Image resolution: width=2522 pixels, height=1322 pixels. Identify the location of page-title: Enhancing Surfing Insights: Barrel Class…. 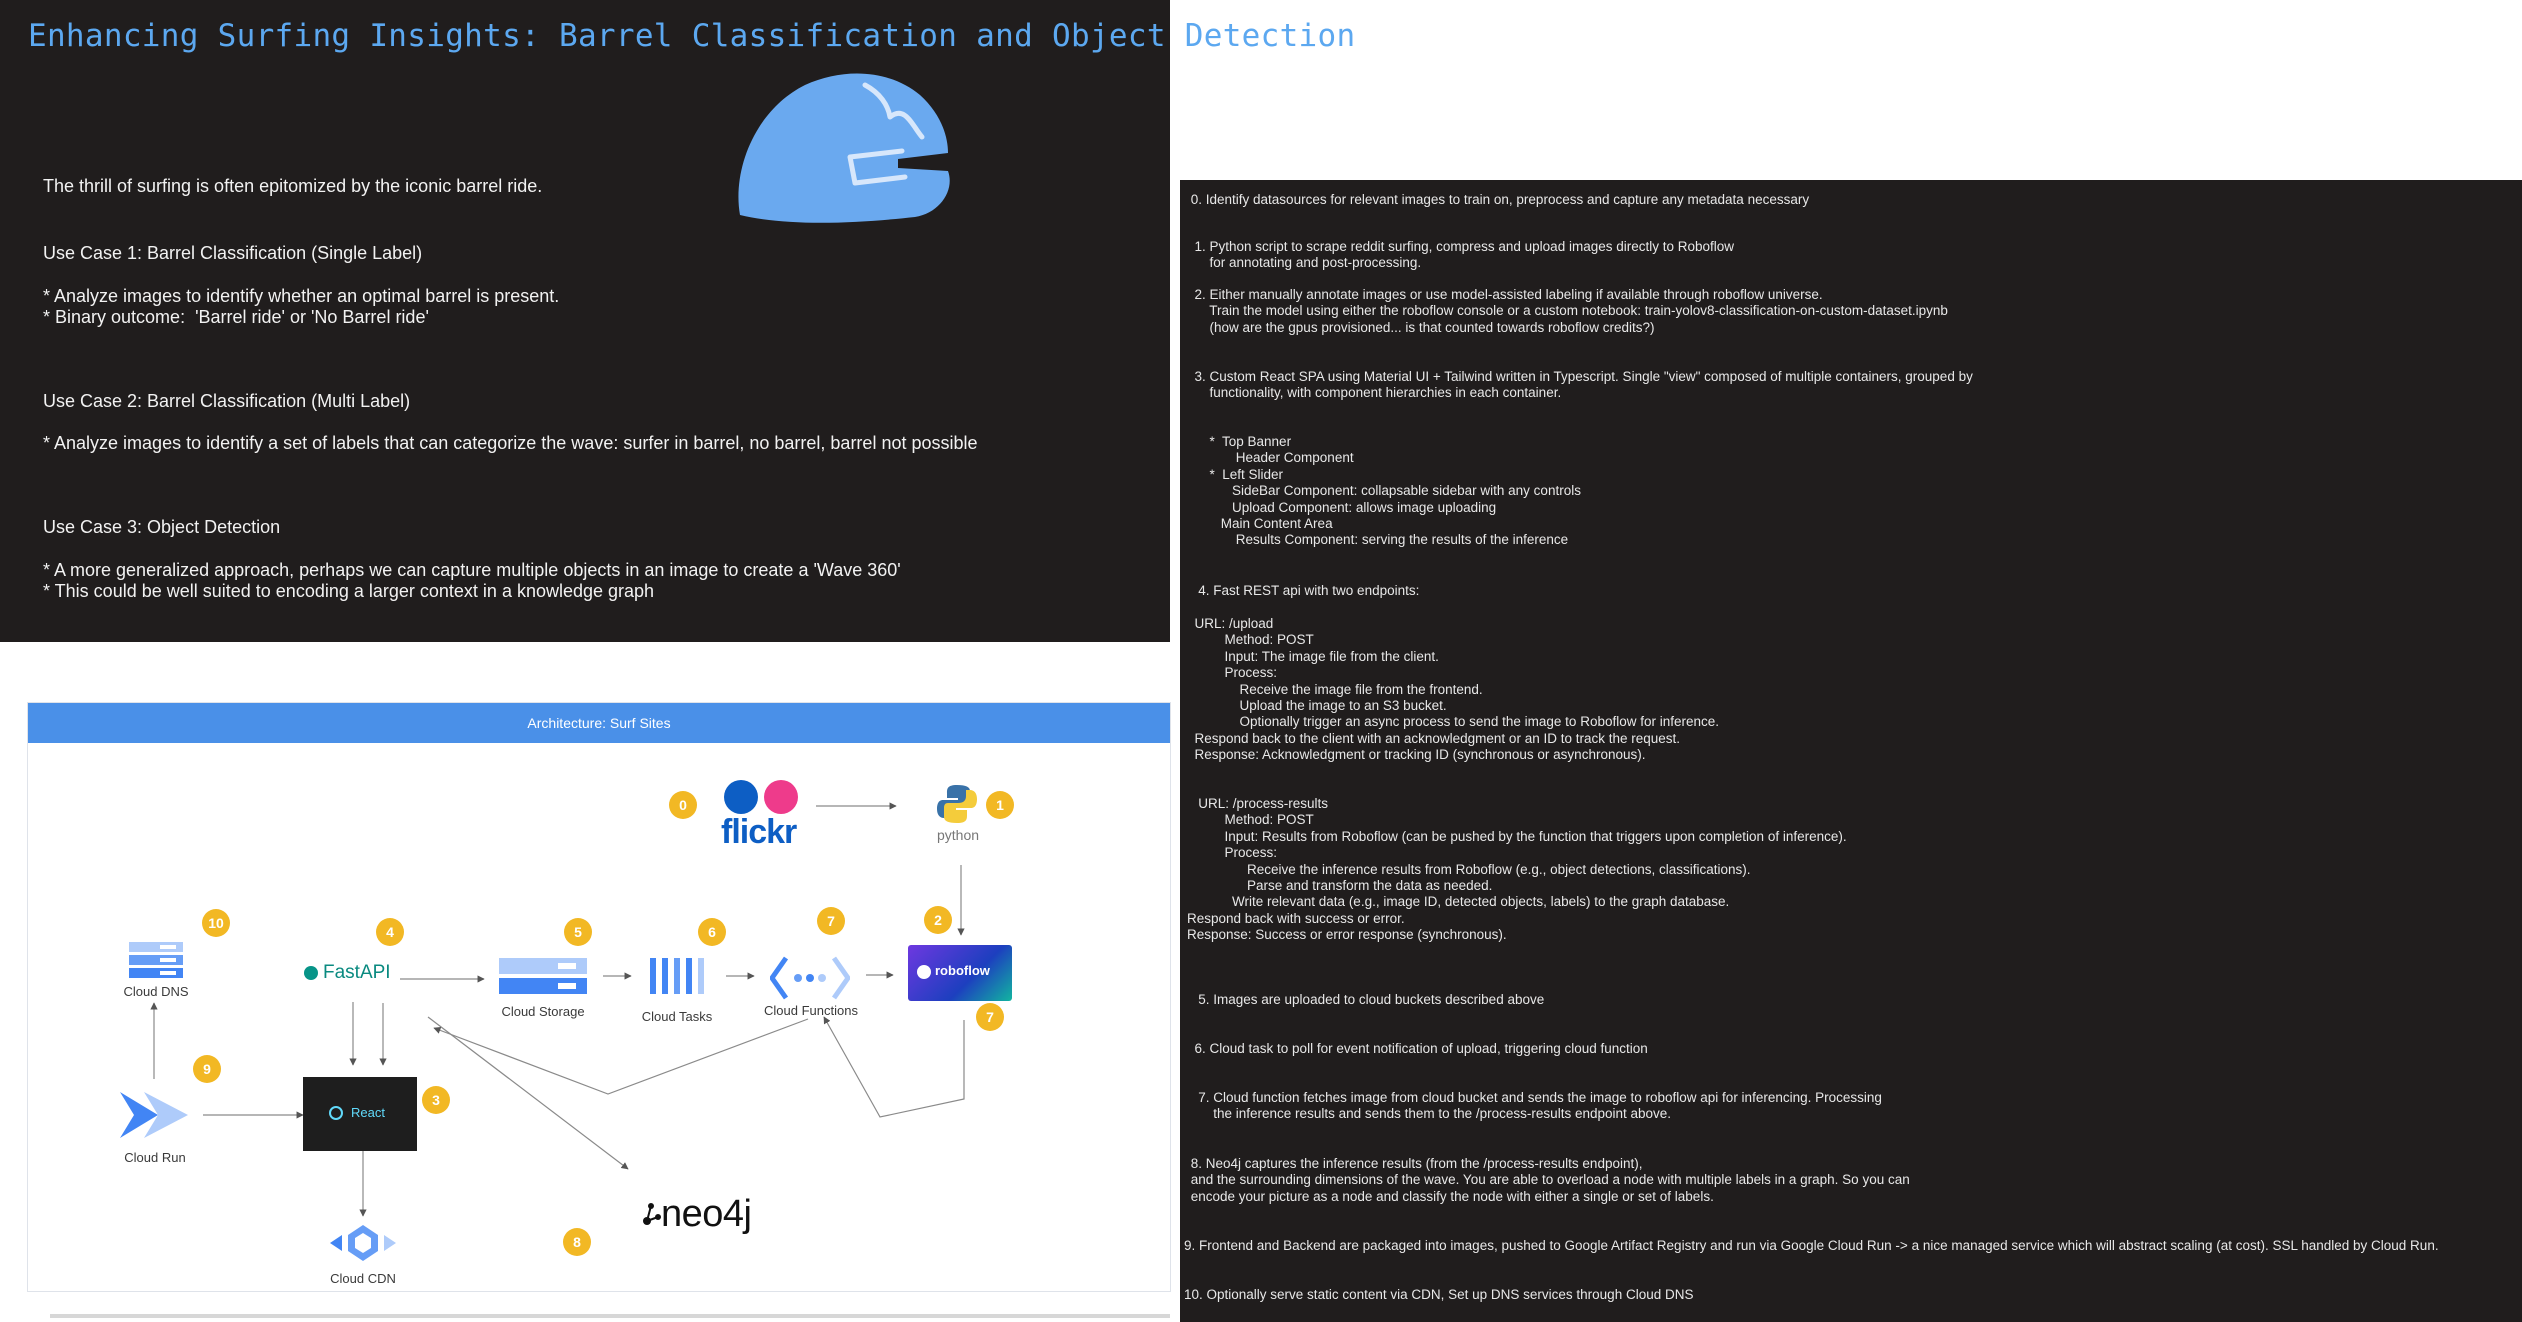
(692, 36).